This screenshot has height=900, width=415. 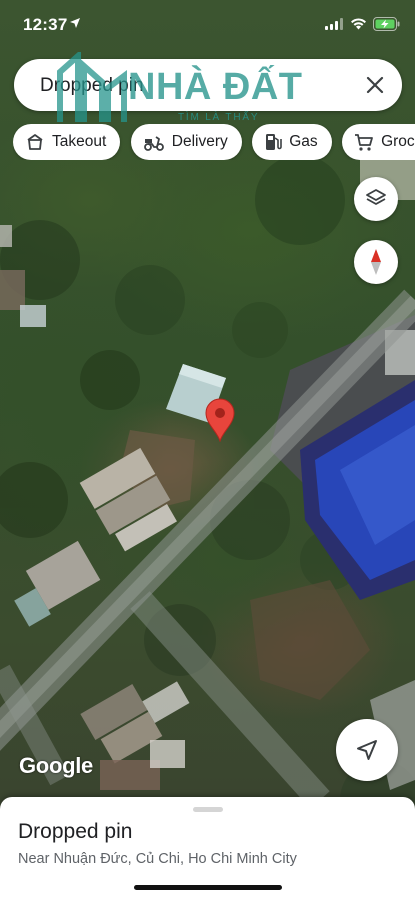 I want to click on place-address: Near Nhuận Đức, Củ Chi, Ho Chi Minh City, so click(x=157, y=859).